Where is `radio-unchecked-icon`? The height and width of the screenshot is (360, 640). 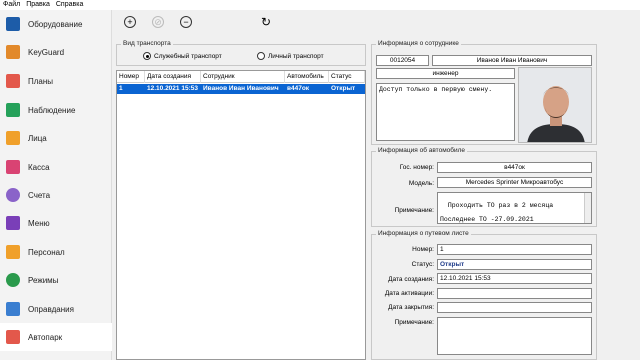
radio-unchecked-icon is located at coordinates (261, 56).